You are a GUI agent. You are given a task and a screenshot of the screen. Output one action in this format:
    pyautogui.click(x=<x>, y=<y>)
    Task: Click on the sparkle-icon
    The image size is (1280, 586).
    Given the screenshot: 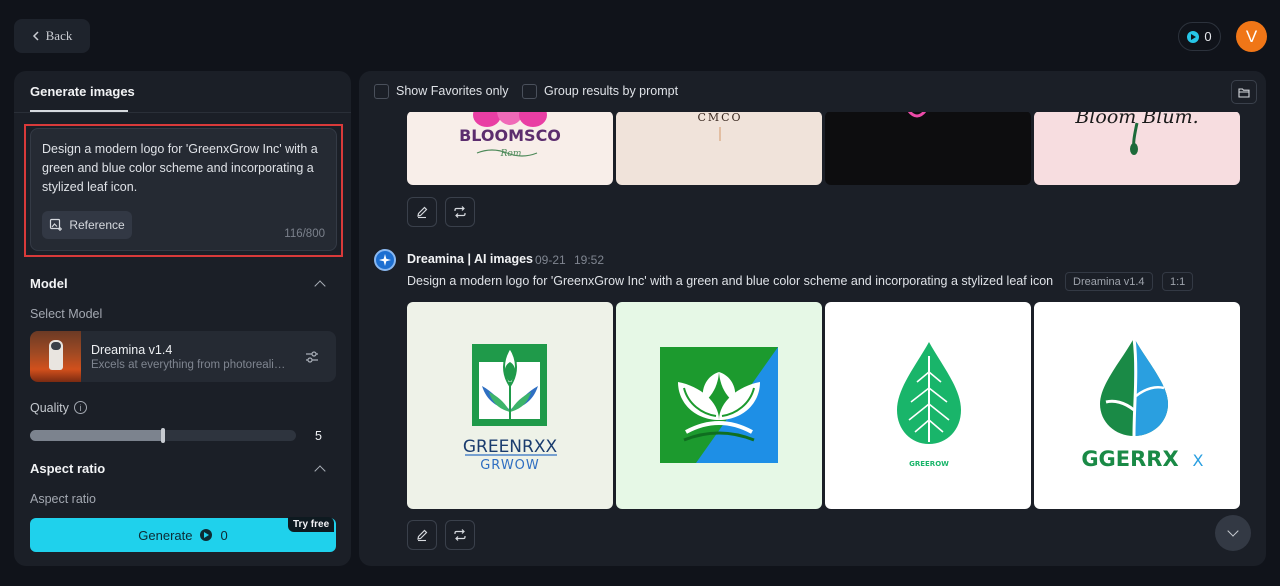 What is the action you would take?
    pyautogui.click(x=385, y=260)
    